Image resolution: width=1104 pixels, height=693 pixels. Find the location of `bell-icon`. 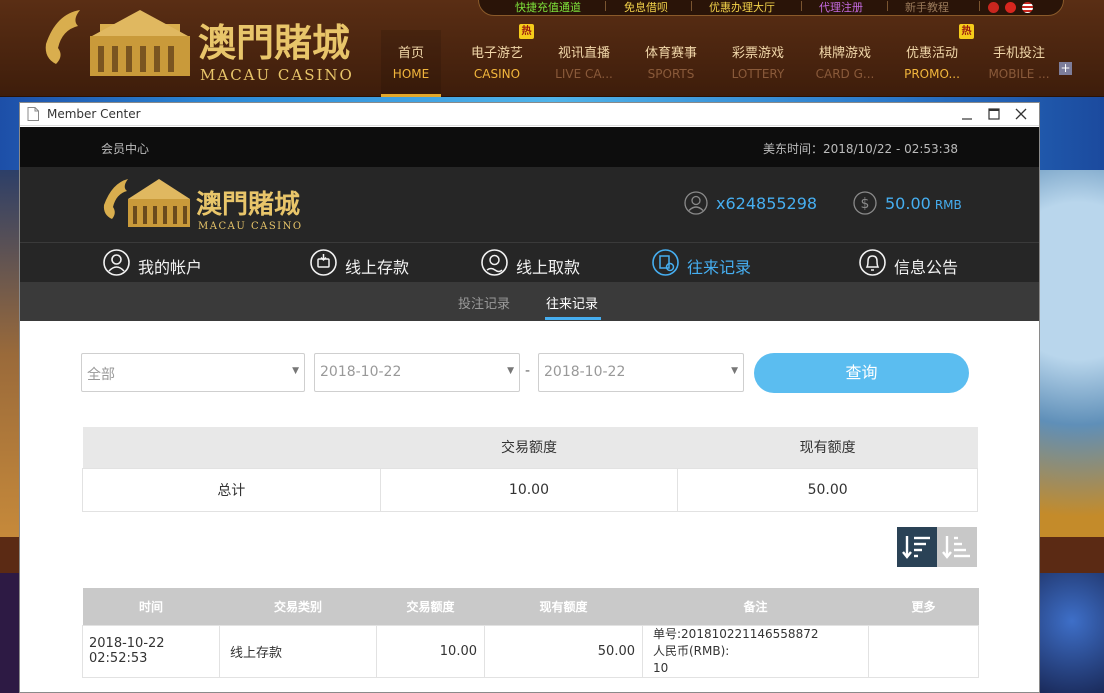

bell-icon is located at coordinates (872, 262).